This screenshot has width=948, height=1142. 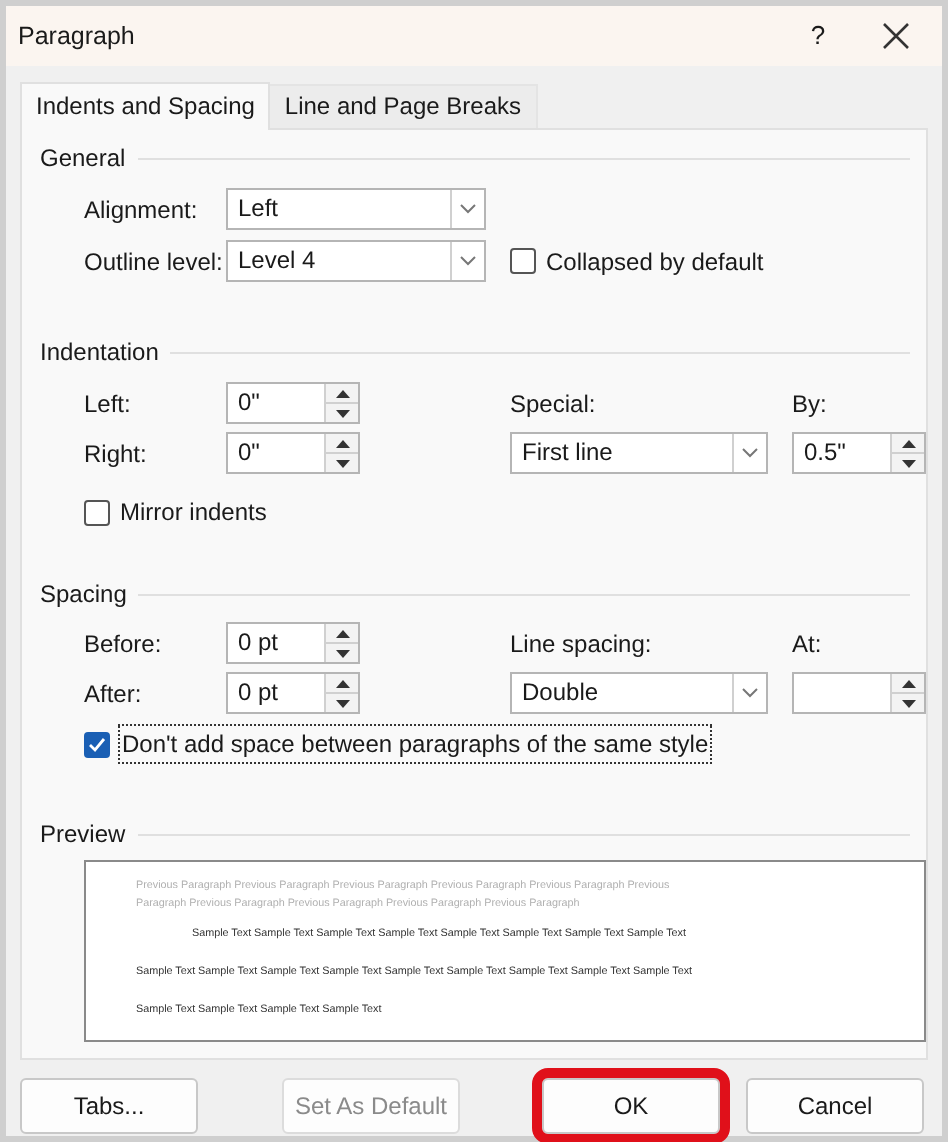 What do you see at coordinates (415, 744) in the screenshot?
I see `checkbox-label: Don't add space between paragraphs of the same style` at bounding box center [415, 744].